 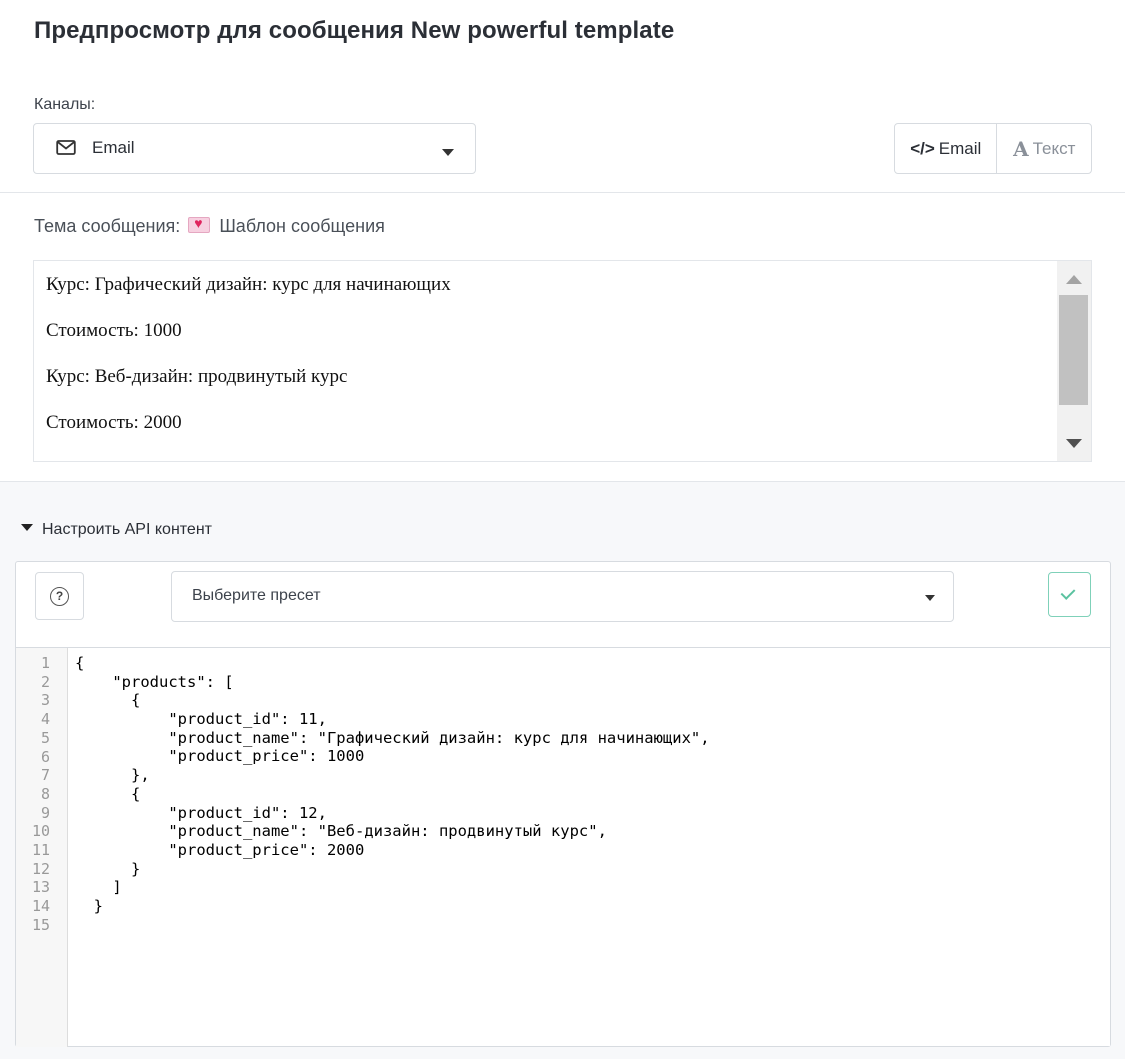 I want to click on help-button: ?, so click(x=59, y=596).